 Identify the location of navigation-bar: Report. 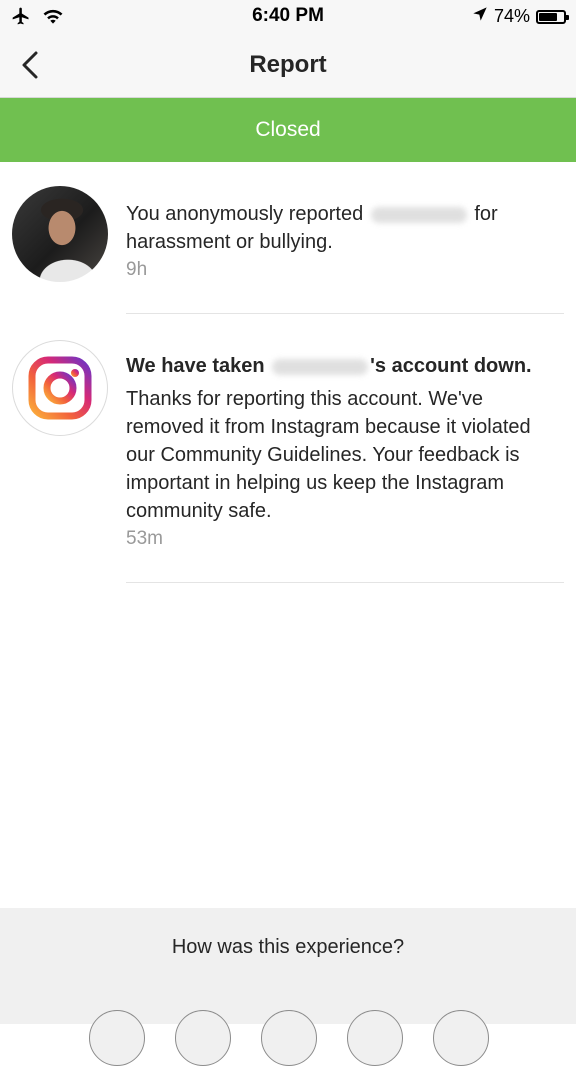
(288, 66).